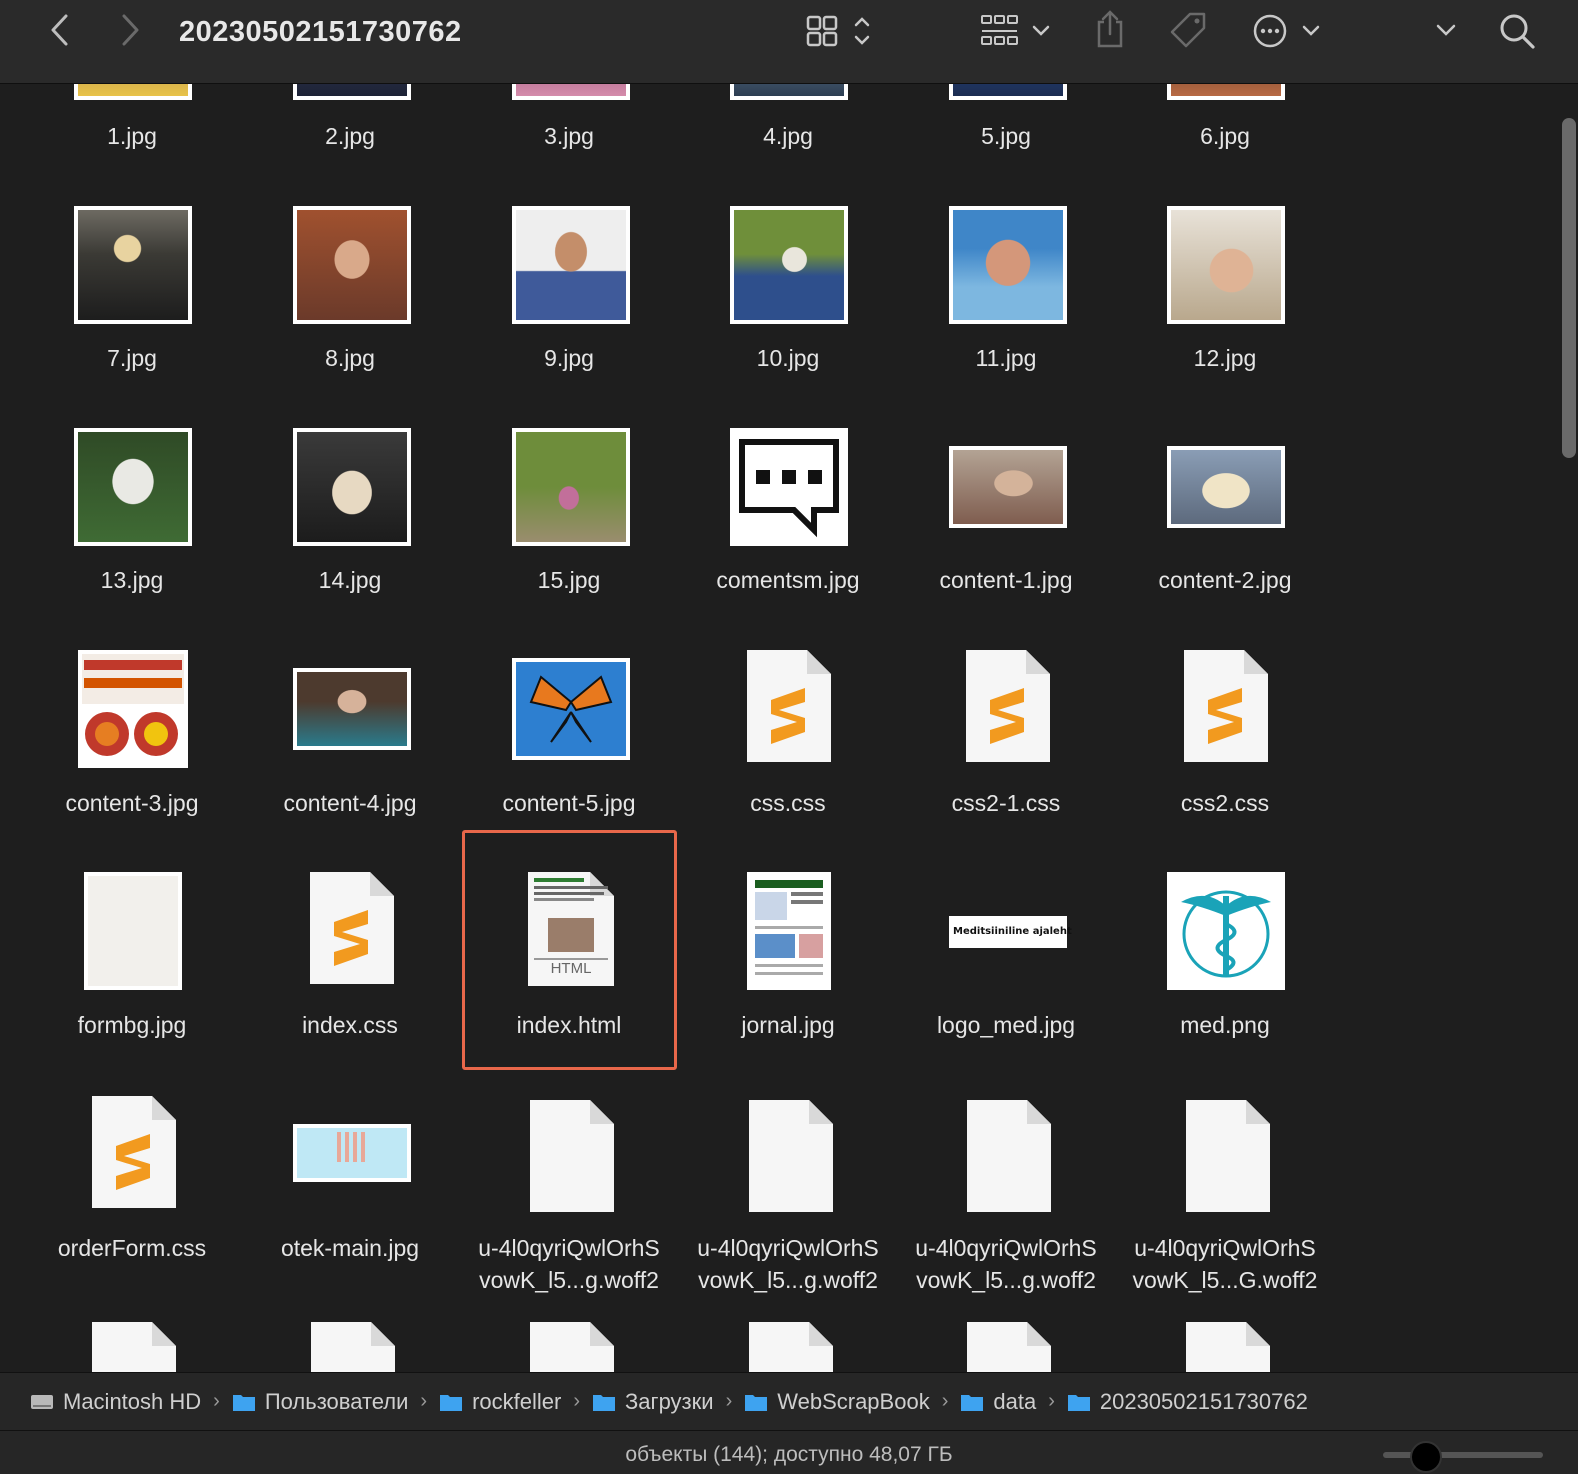  What do you see at coordinates (1010, 932) in the screenshot?
I see `thumbnail-logo-med: Meditsiiniline ajaleht` at bounding box center [1010, 932].